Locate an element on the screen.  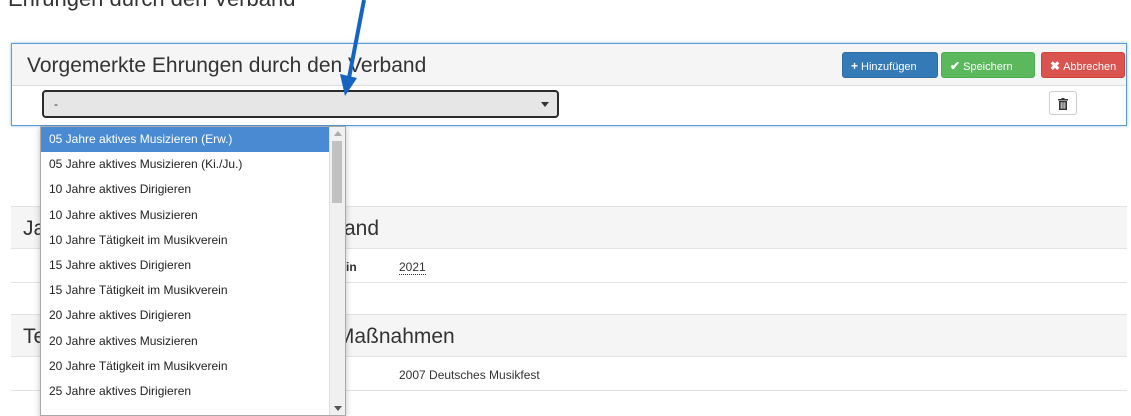
trash-icon is located at coordinates (1063, 103).